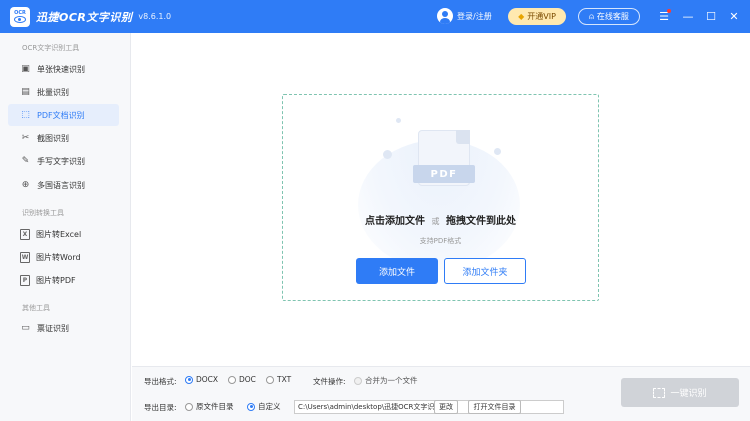 The image size is (750, 421). What do you see at coordinates (440, 241) in the screenshot?
I see `supported-format-hint: 支持PDF格式` at bounding box center [440, 241].